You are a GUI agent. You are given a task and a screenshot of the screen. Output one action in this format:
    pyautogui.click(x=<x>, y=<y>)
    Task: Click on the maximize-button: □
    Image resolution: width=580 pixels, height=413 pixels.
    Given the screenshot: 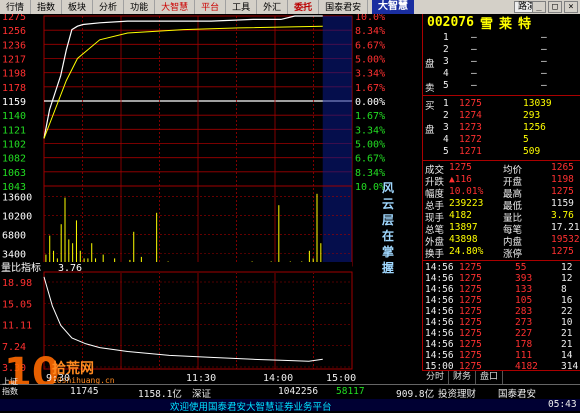 What is the action you would take?
    pyautogui.click(x=555, y=7)
    